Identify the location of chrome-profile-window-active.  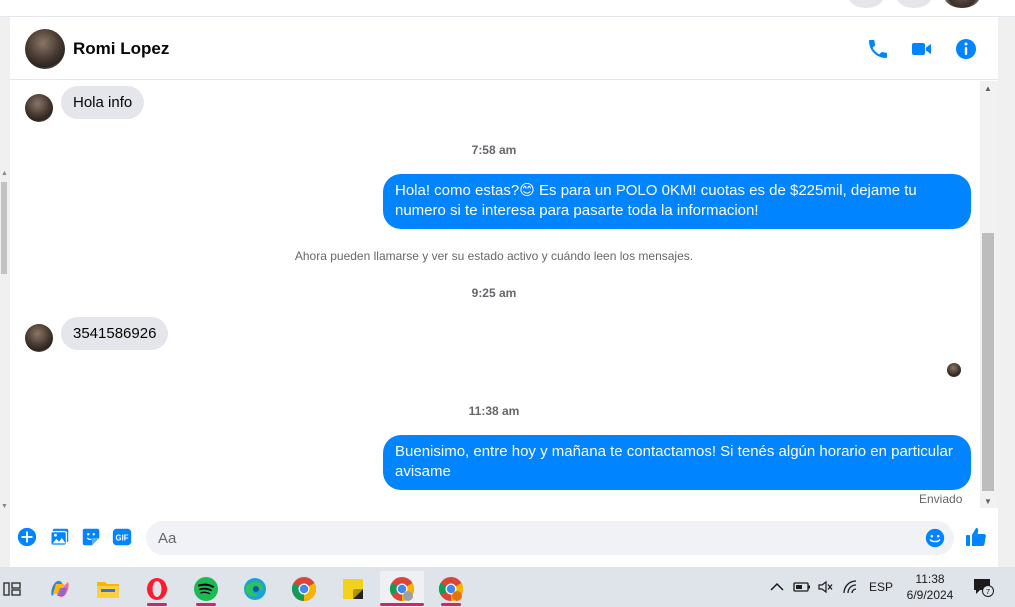
(402, 589).